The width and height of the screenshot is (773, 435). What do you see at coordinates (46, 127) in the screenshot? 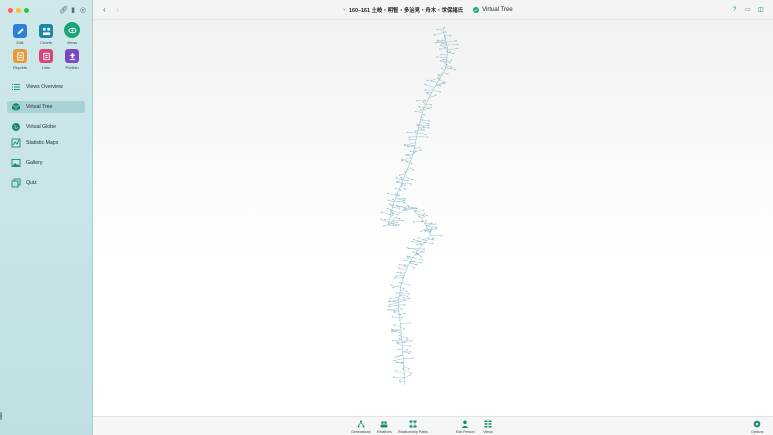
I see `sidebar-item-virtual-globe: Virtual Globe` at bounding box center [46, 127].